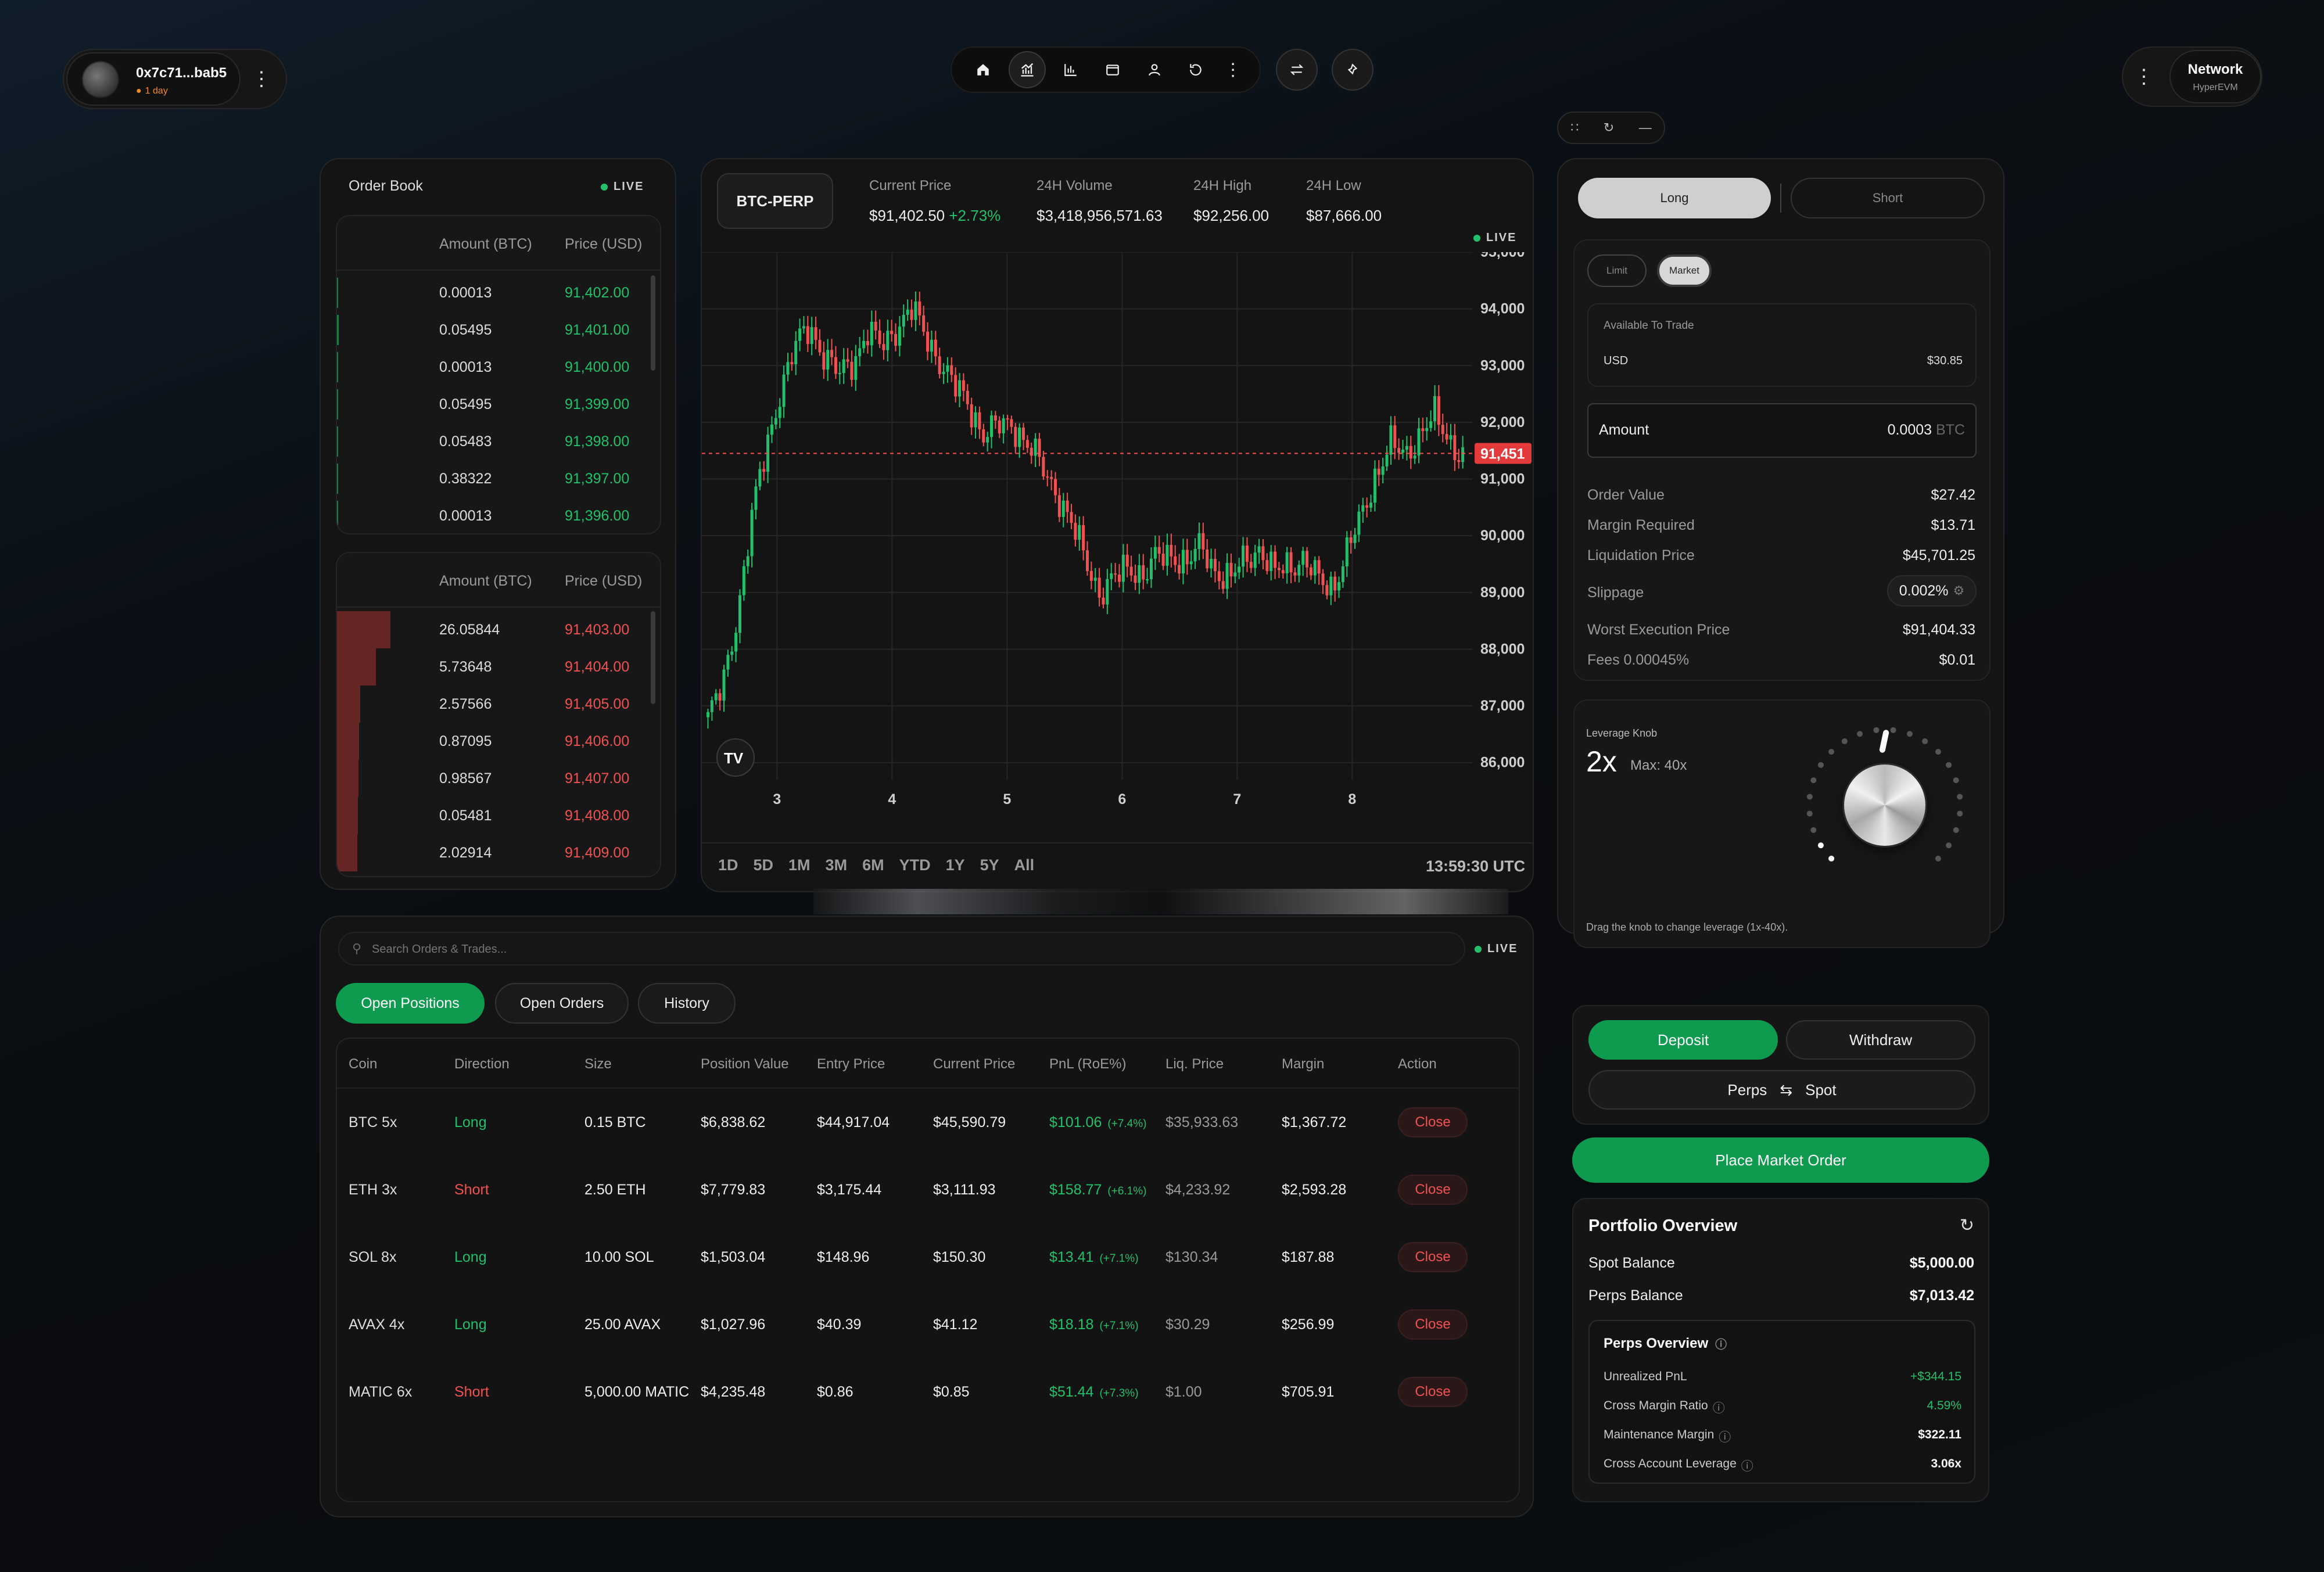  Describe the element at coordinates (1684, 270) in the screenshot. I see `market-tab: Market` at that location.